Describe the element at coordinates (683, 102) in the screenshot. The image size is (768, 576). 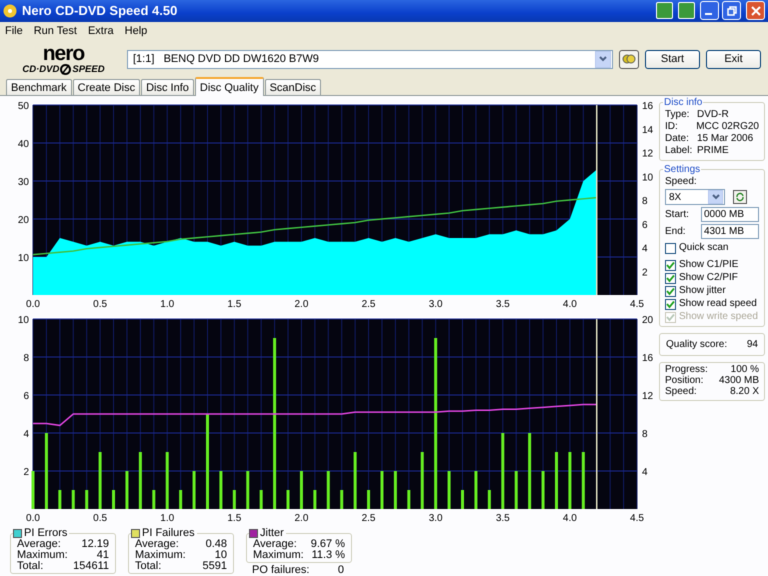
I see `group-title: Disc info` at that location.